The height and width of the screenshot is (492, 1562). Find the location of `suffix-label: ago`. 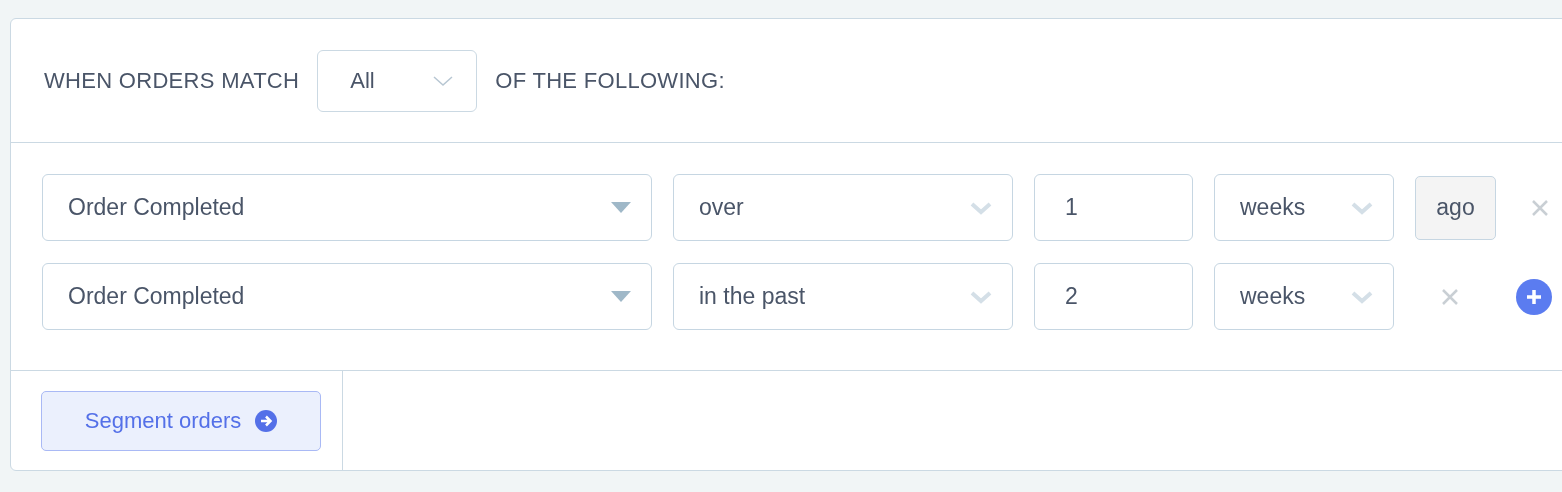

suffix-label: ago is located at coordinates (1455, 207).